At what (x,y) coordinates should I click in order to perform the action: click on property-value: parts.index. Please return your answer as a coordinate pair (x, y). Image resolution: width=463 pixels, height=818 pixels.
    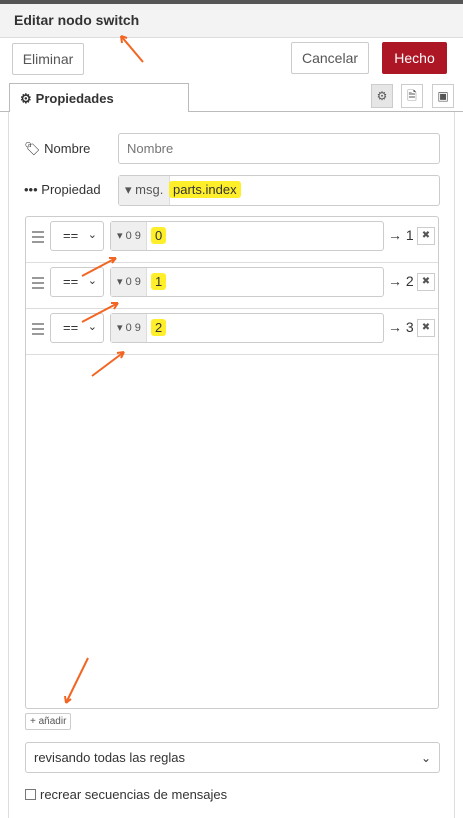
    Looking at the image, I should click on (205, 189).